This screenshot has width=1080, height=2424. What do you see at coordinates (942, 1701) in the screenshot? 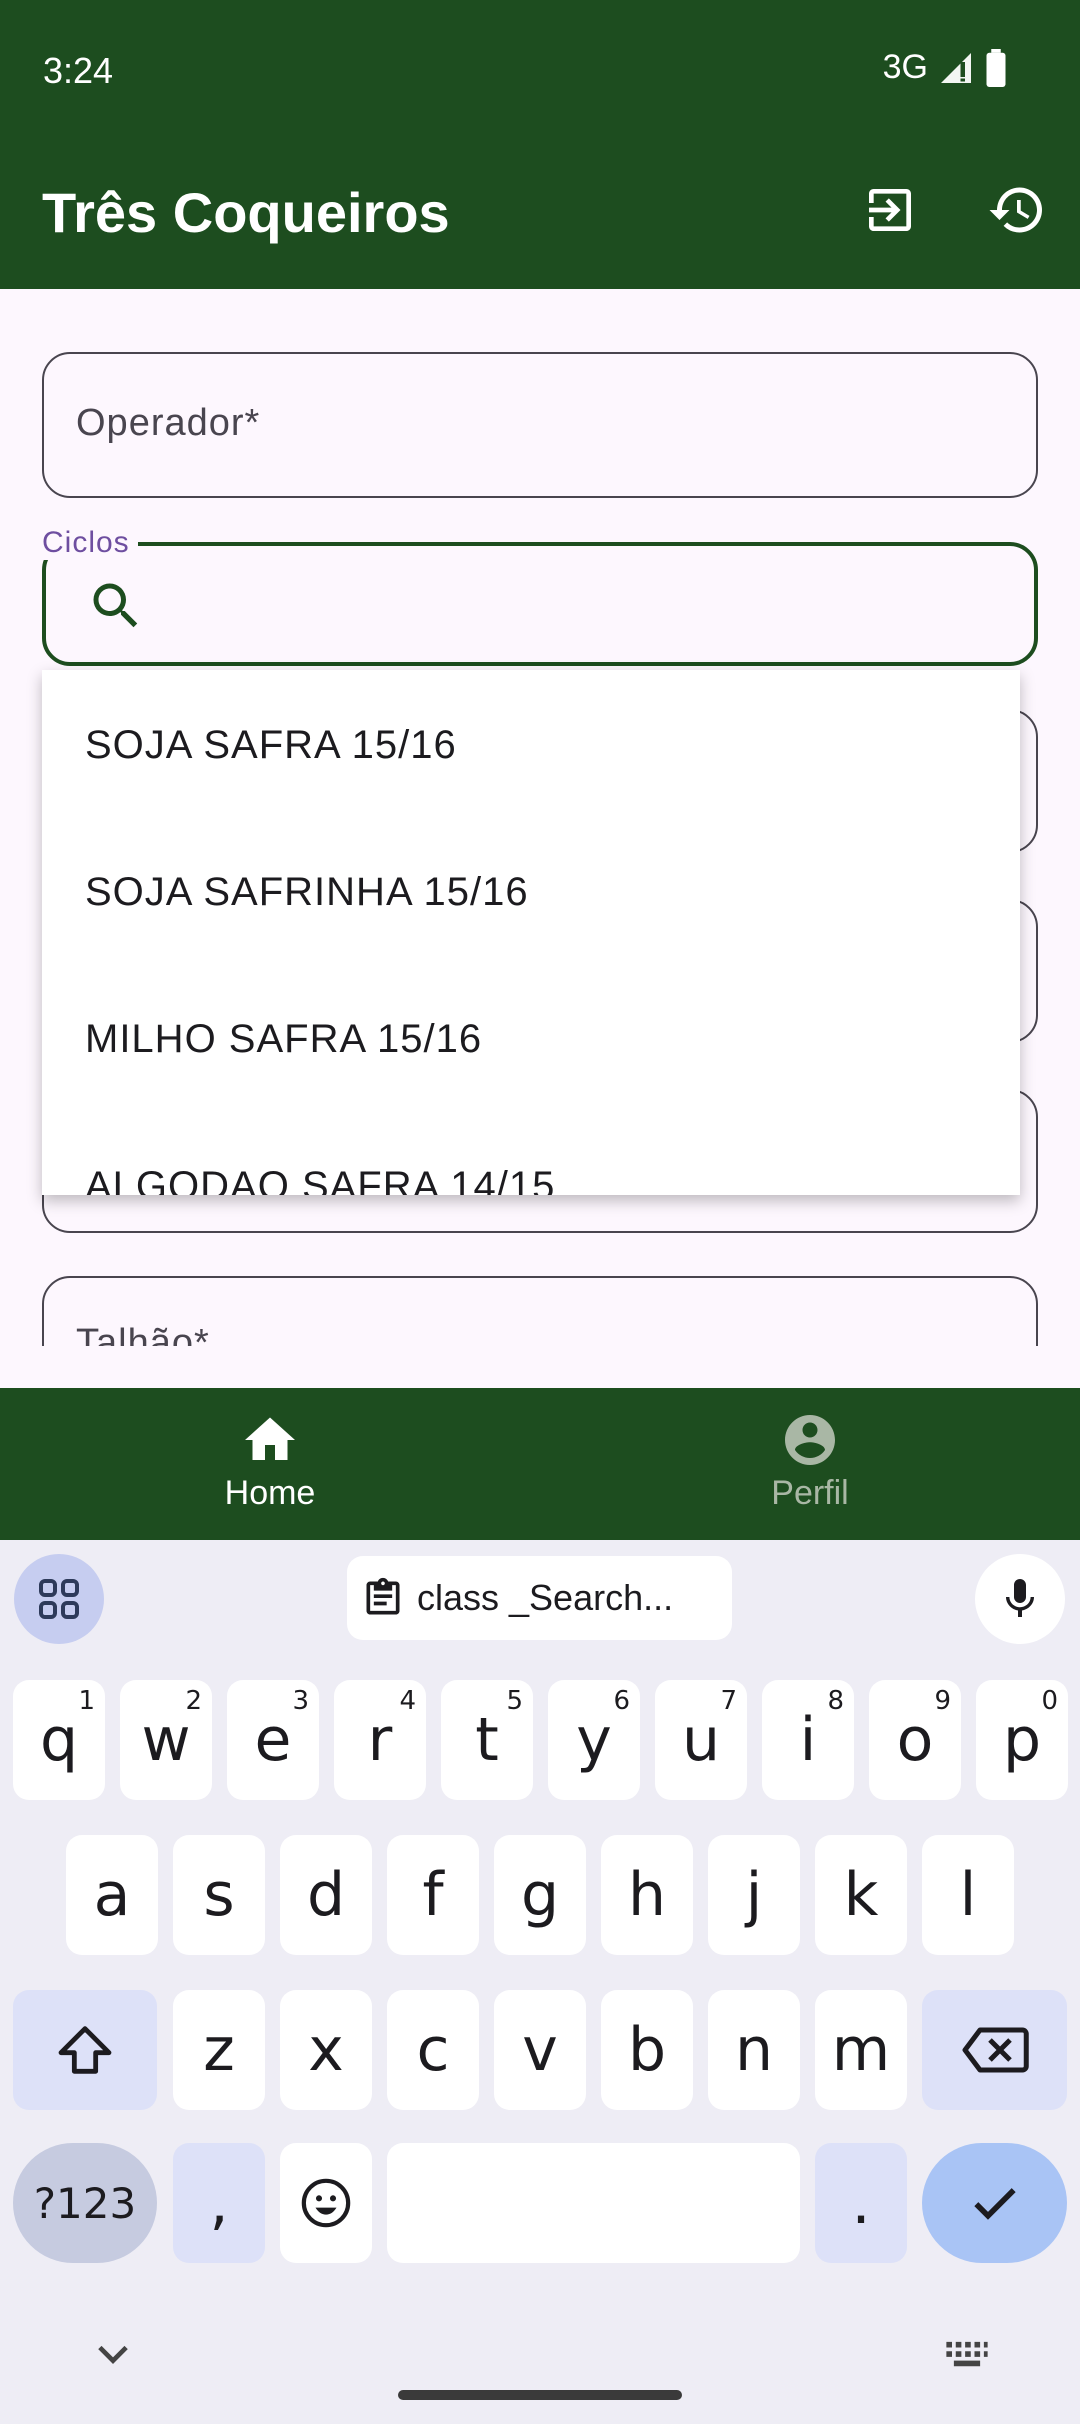
I see `key-hint: 9` at bounding box center [942, 1701].